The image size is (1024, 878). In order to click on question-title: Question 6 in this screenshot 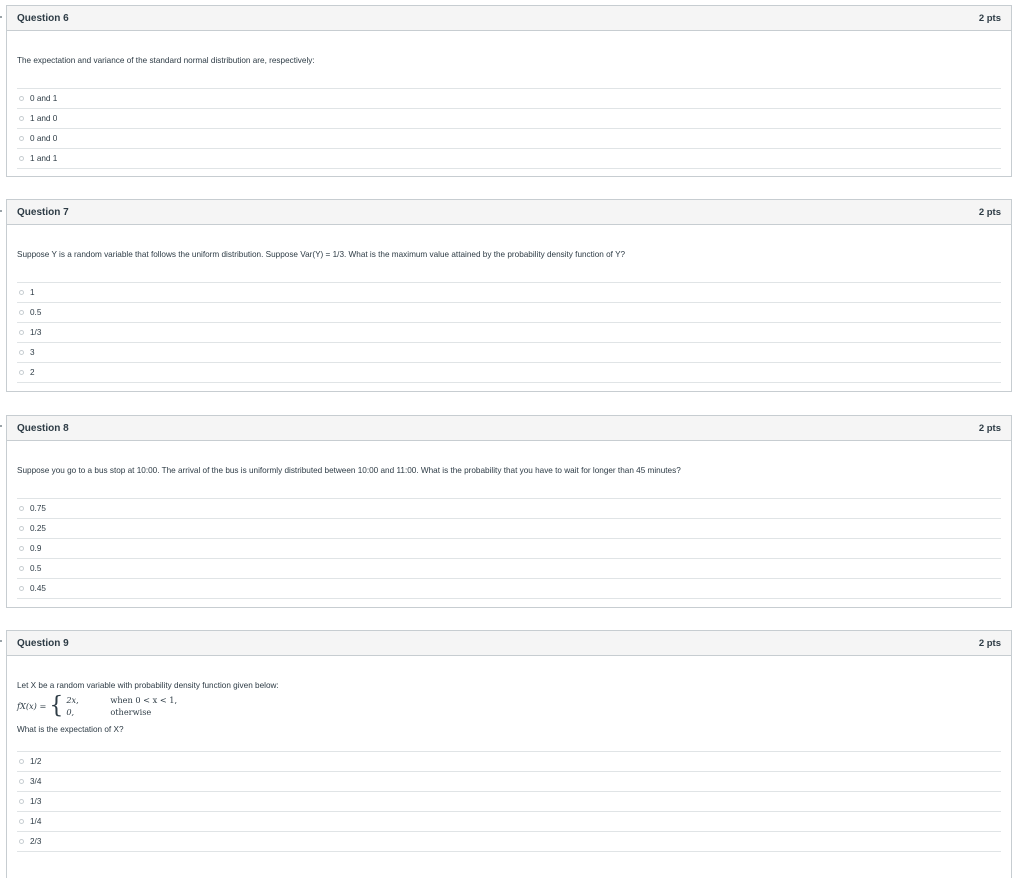, I will do `click(43, 18)`.